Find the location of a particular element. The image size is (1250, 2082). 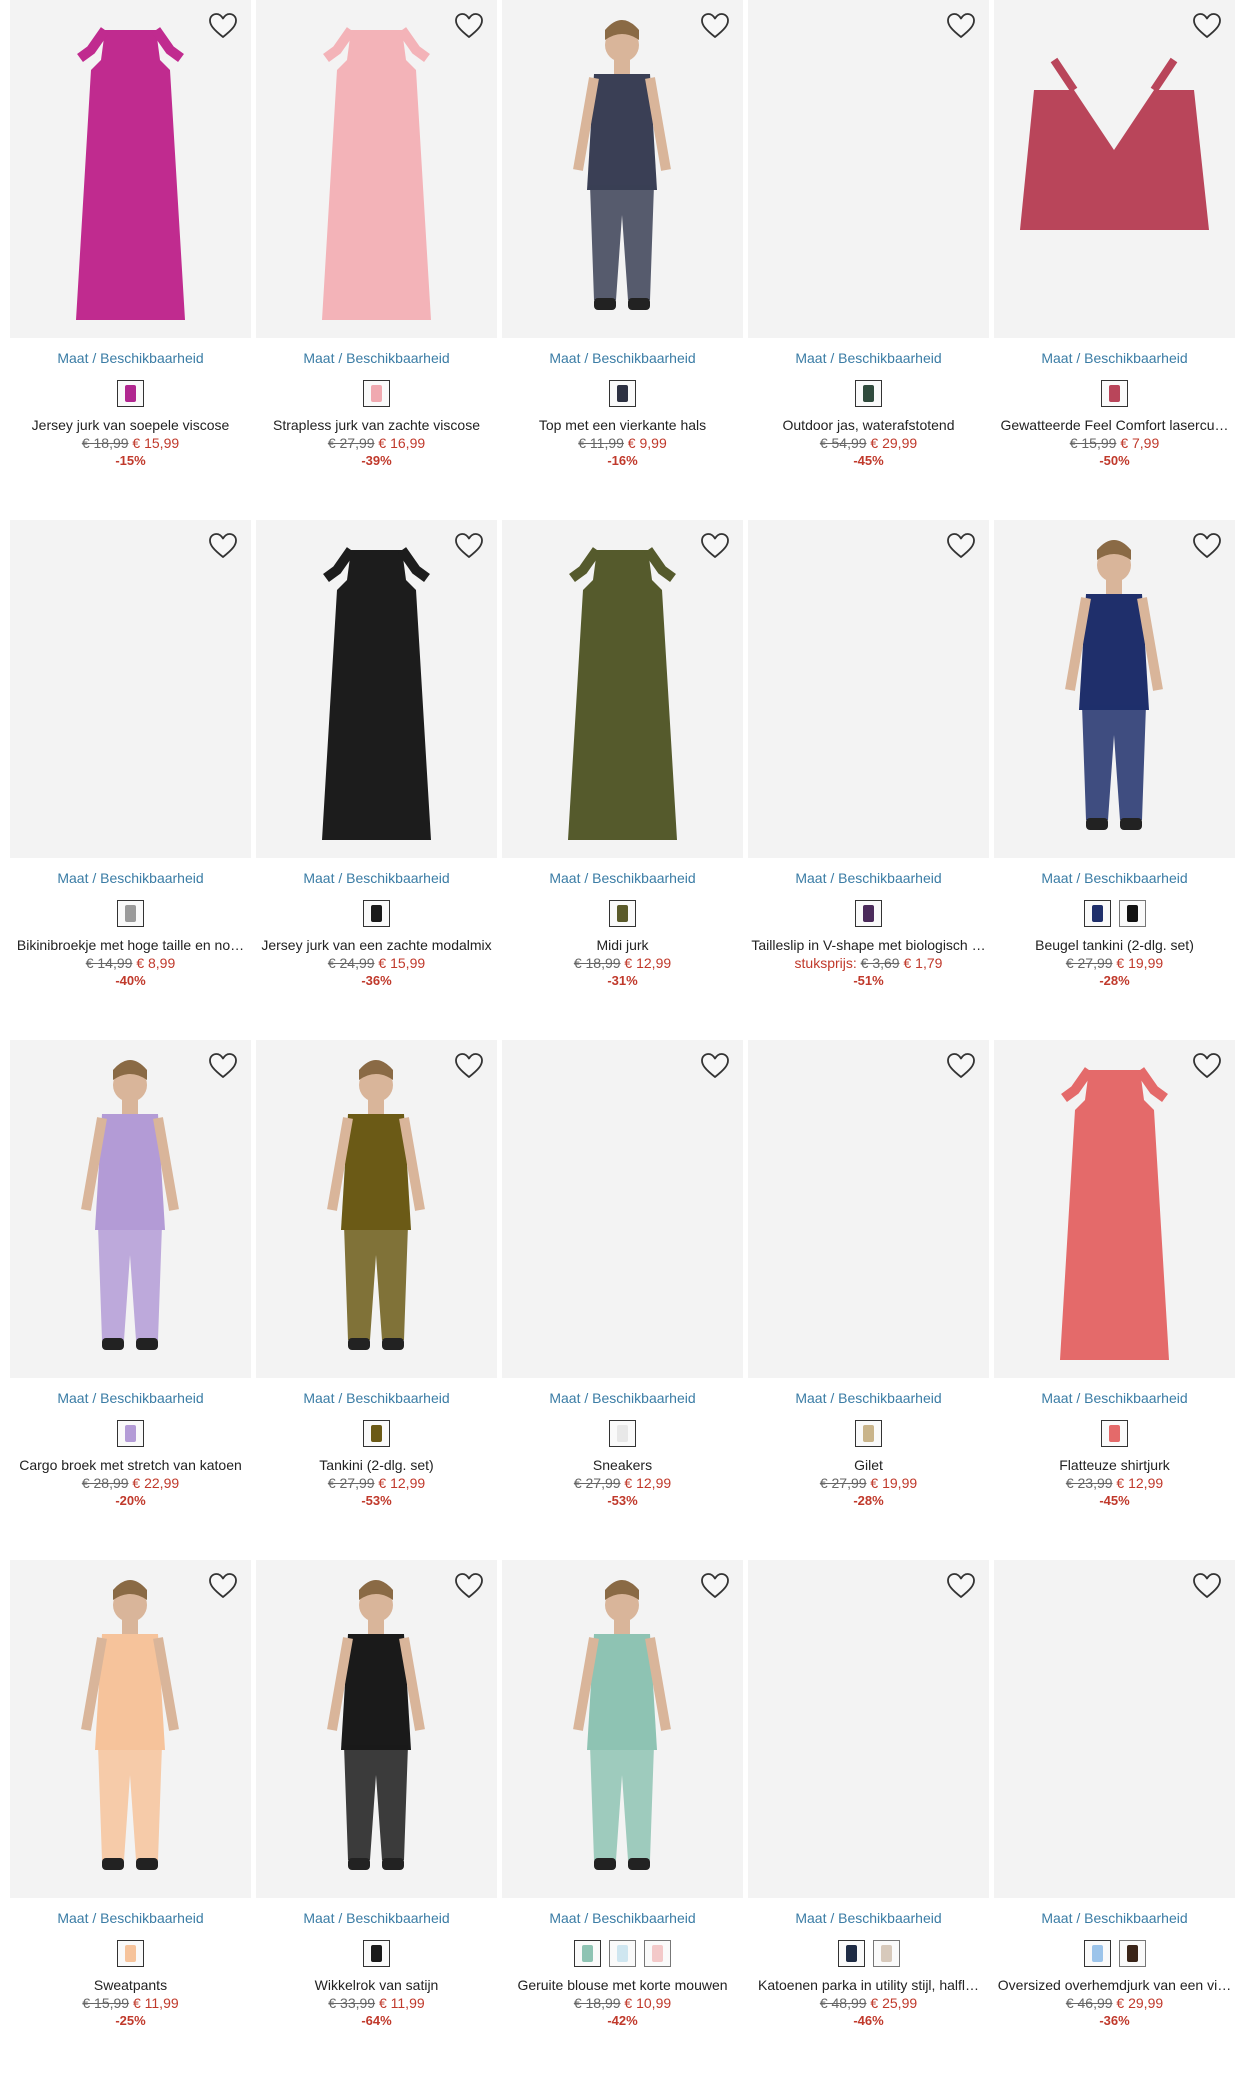

product-name: Jersey jurk van een zachte modalmix is located at coordinates (376, 945).